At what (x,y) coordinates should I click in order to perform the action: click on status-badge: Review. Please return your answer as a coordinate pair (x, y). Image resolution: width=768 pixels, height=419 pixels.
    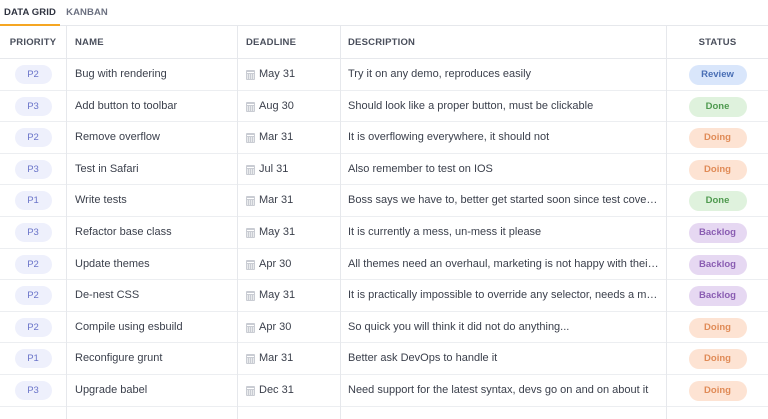
    Looking at the image, I should click on (717, 75).